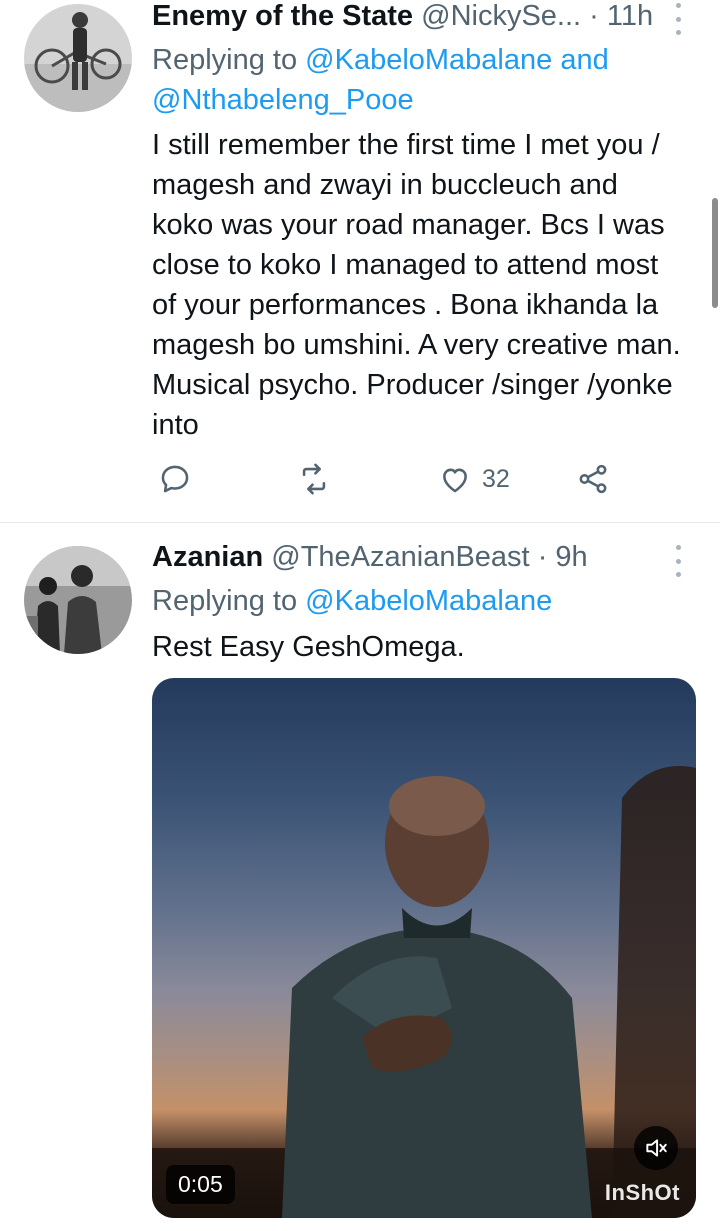 This screenshot has height=1231, width=720. I want to click on video-duration: 0:05, so click(200, 1184).